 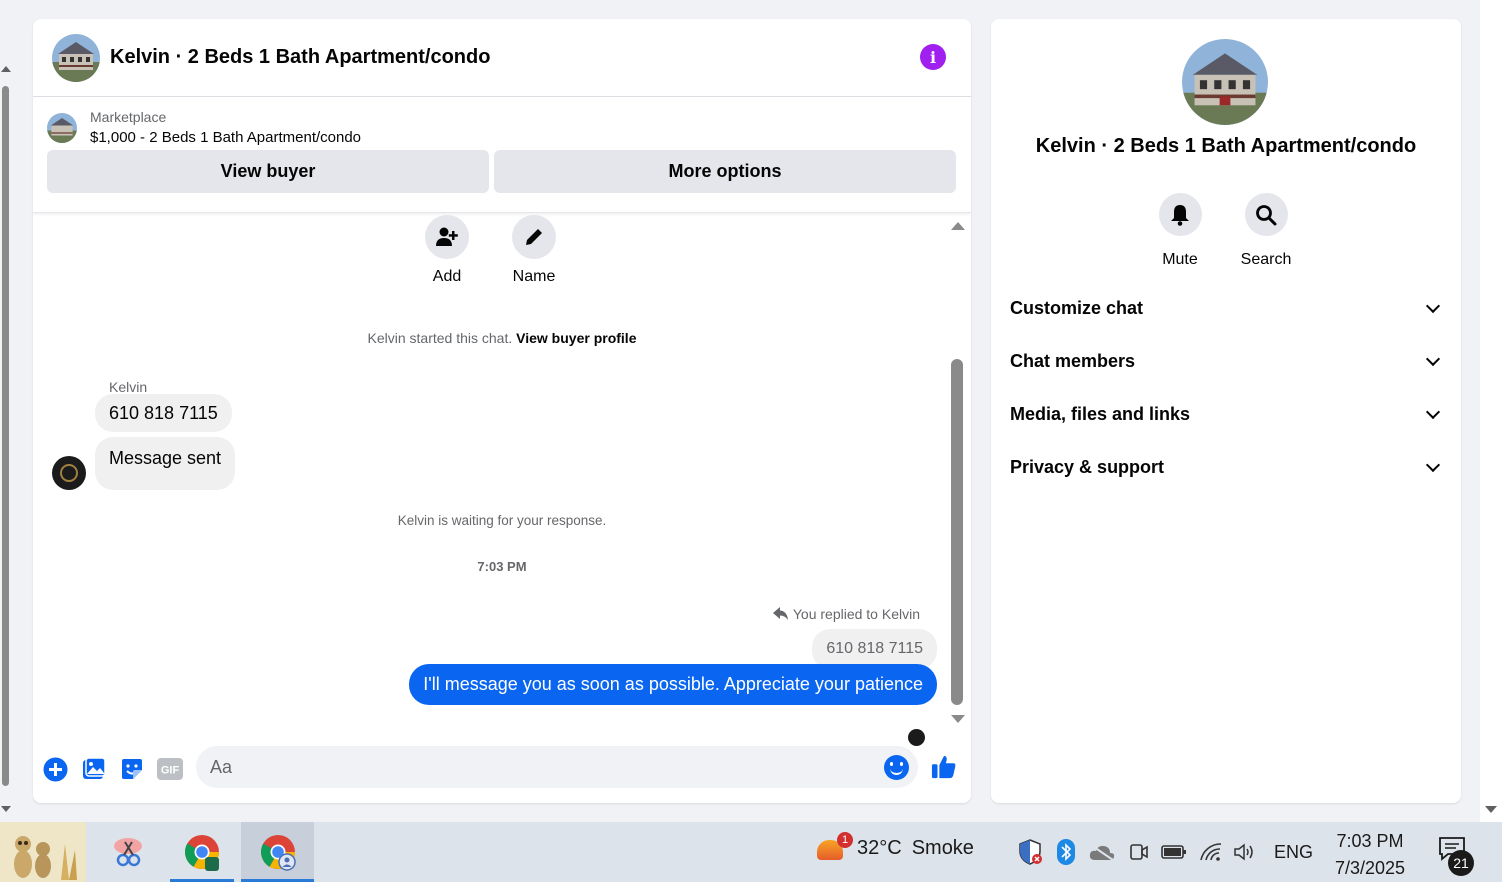 What do you see at coordinates (1180, 214) in the screenshot?
I see `bell-icon` at bounding box center [1180, 214].